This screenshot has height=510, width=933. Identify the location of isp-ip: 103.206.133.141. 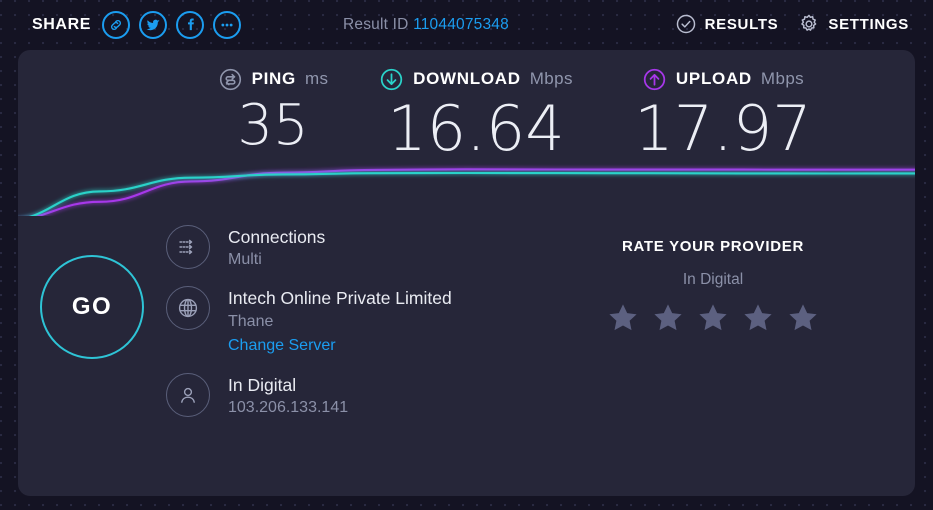
(288, 407).